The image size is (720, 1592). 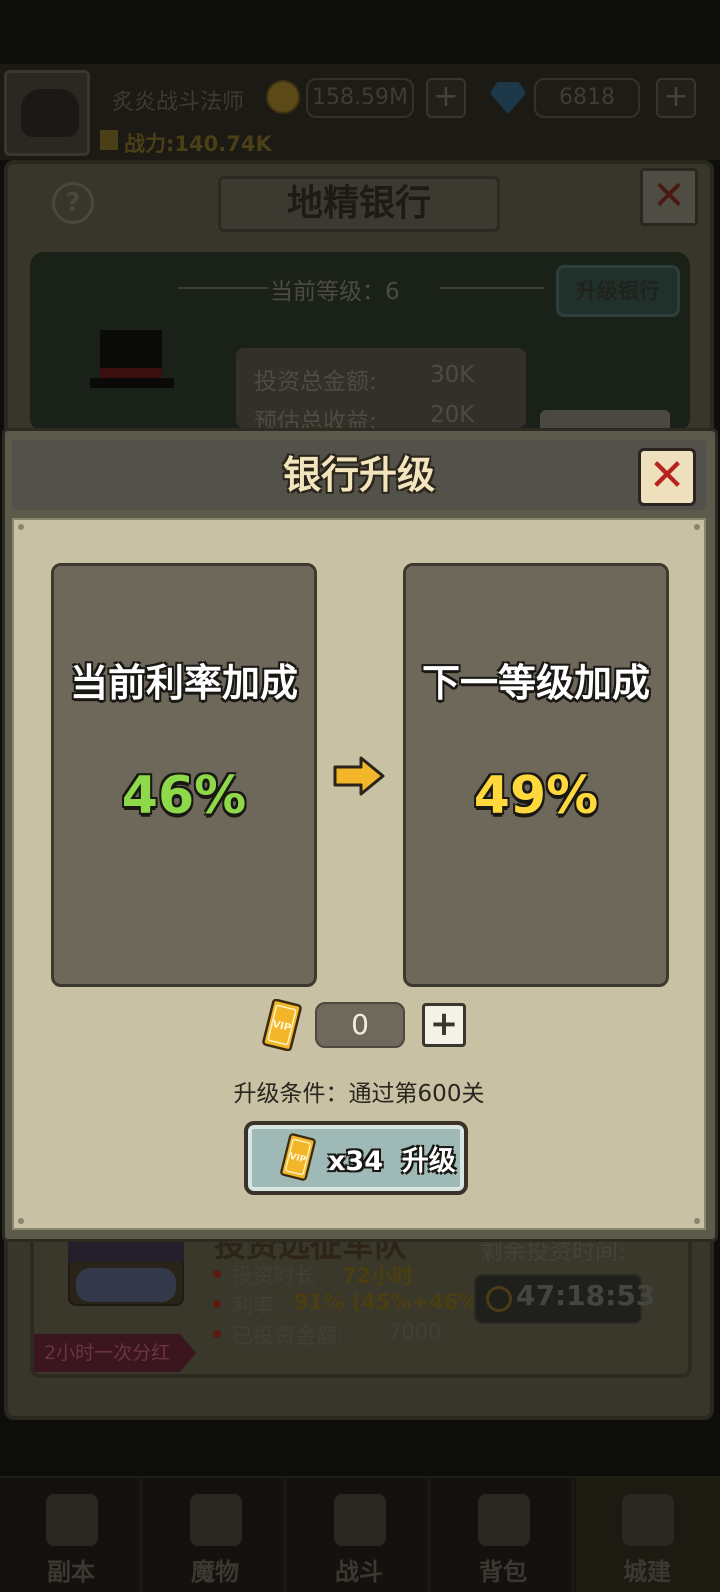 I want to click on backpack-icon, so click(x=504, y=1520).